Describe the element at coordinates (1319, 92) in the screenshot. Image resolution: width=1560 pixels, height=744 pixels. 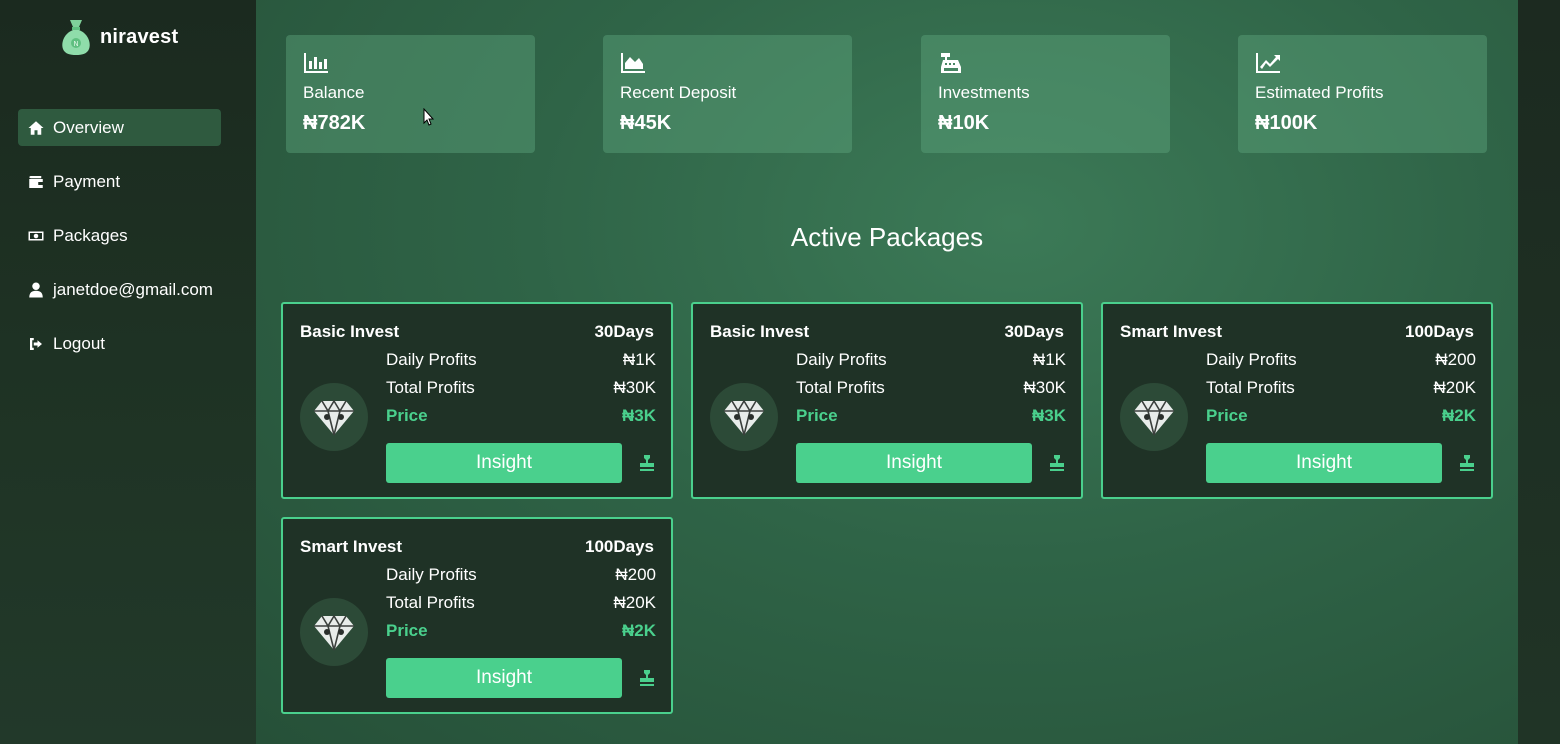
I see `stat-label: Estimated Profits` at that location.